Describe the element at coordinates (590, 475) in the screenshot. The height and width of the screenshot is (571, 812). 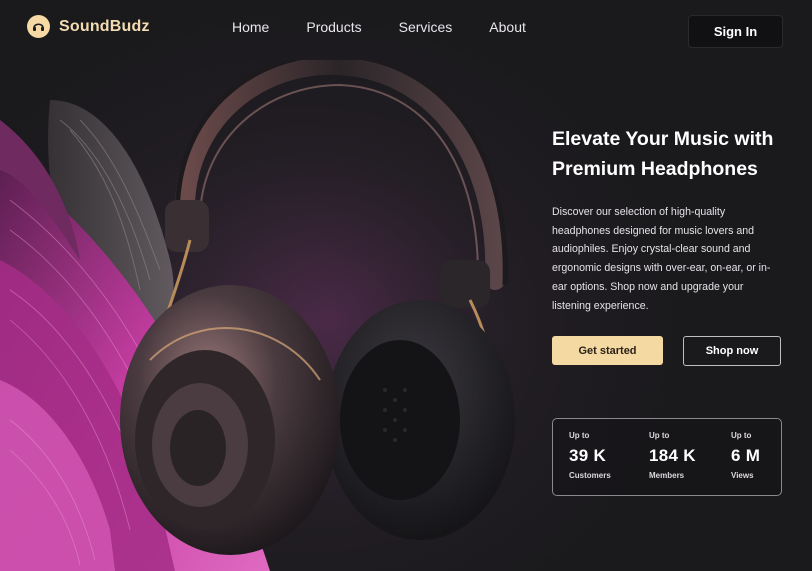
I see `stat-label: Customers` at that location.